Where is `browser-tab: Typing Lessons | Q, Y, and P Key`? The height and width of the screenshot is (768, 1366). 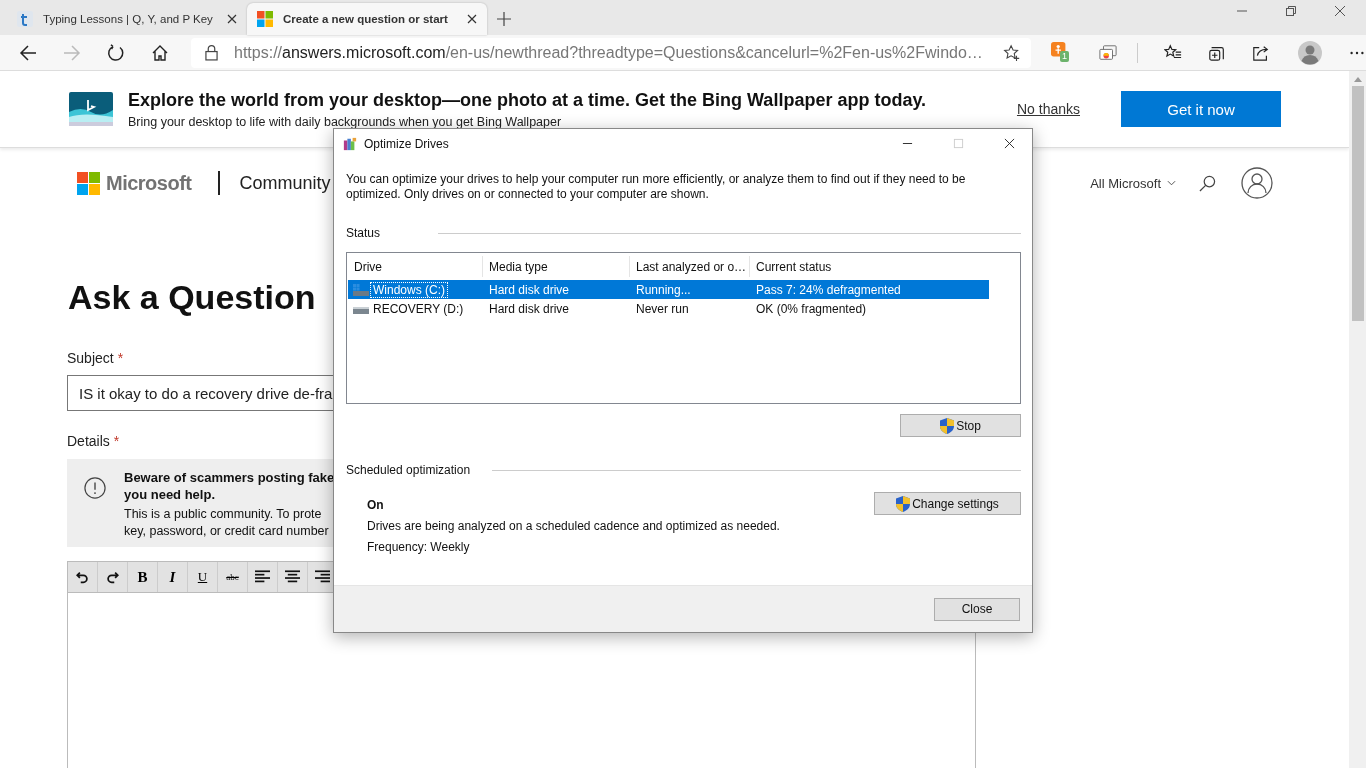
browser-tab: Typing Lessons | Q, Y, and P Key is located at coordinates (127, 19).